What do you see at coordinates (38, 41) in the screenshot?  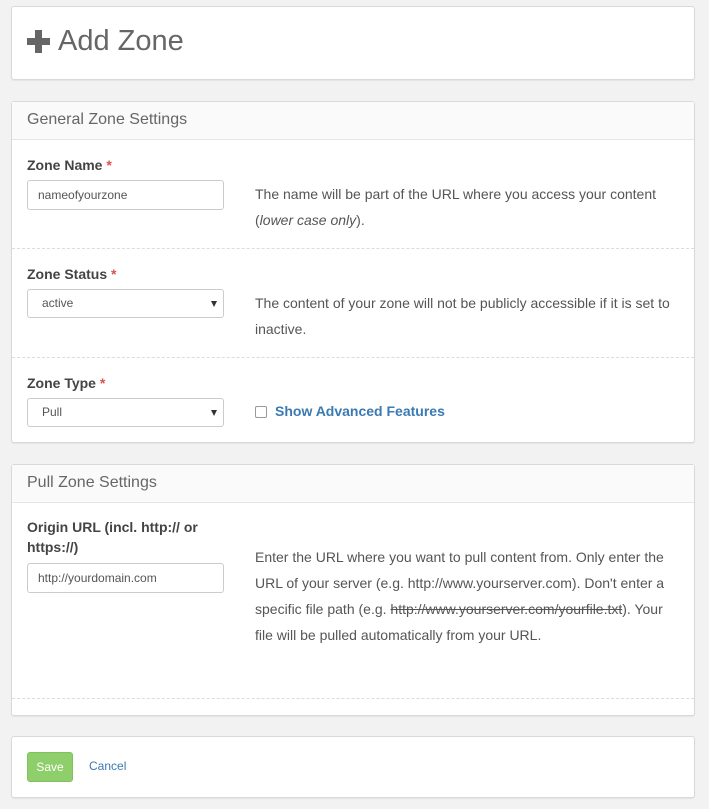 I see `plus-icon` at bounding box center [38, 41].